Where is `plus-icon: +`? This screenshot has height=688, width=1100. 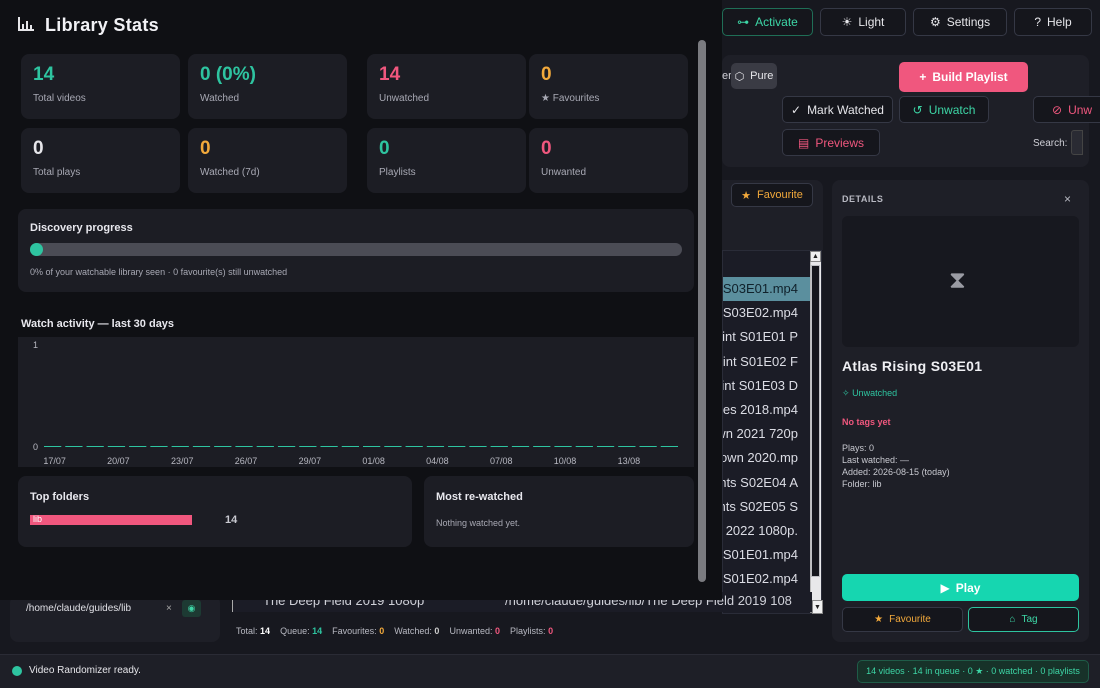 plus-icon: + is located at coordinates (923, 77).